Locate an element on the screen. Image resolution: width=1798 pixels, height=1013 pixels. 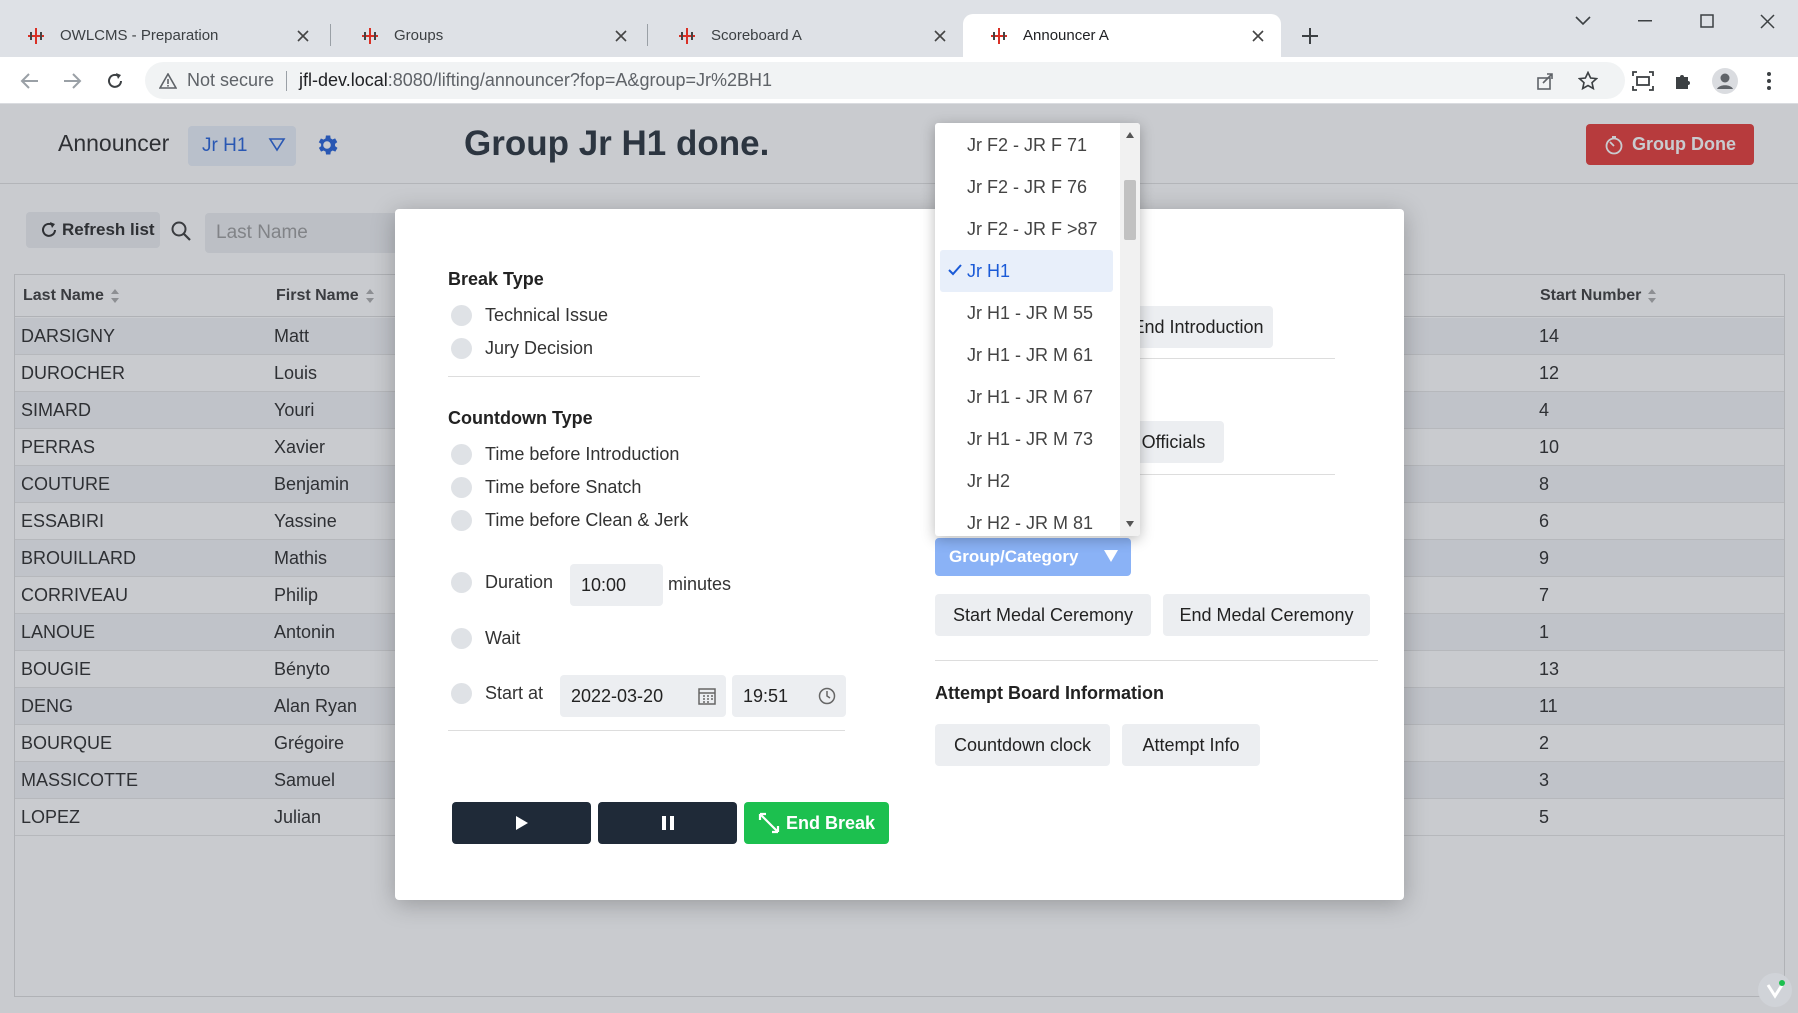
tab-title: Scoreboard A is located at coordinates (756, 35).